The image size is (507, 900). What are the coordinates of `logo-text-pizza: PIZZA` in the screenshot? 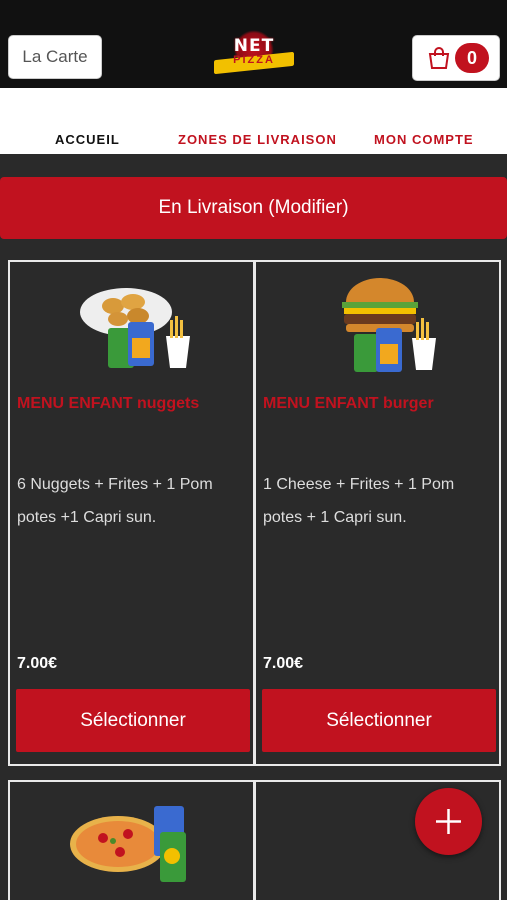 It's located at (254, 60).